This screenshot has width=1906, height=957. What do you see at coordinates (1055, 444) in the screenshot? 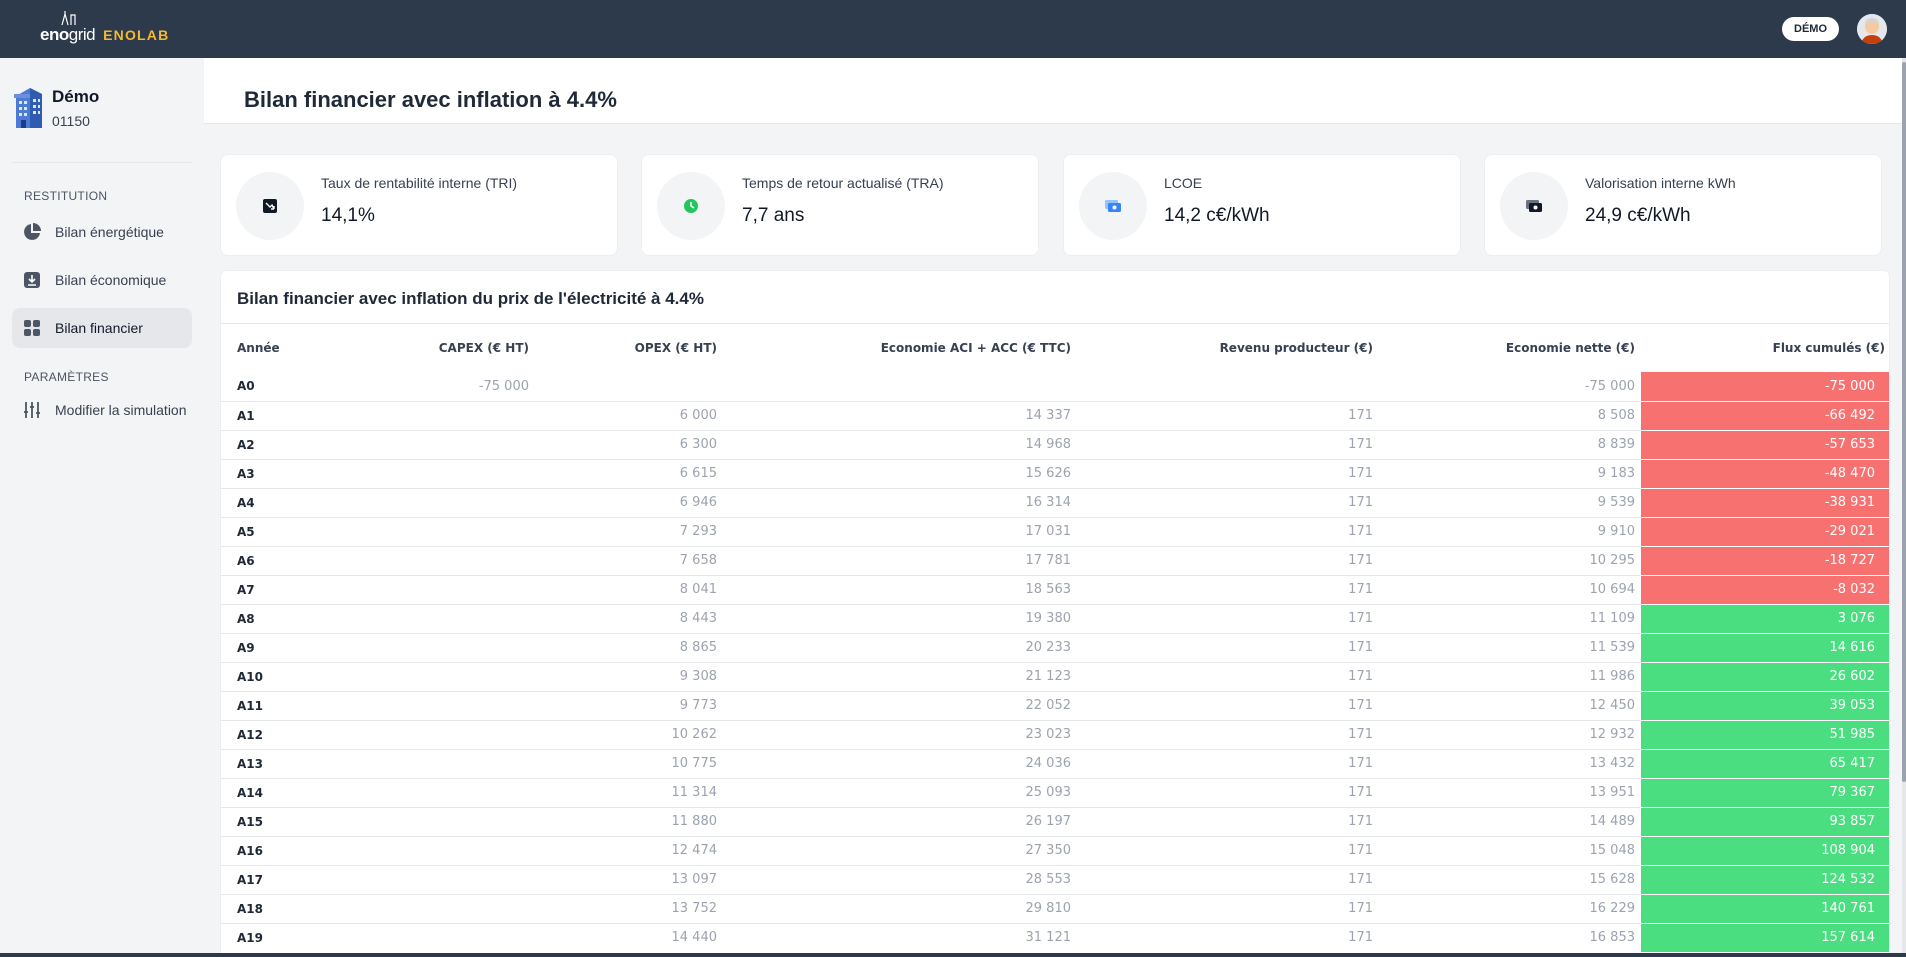
I see `table-row: A2 6 300 14 968 171 8 839 -57 653` at bounding box center [1055, 444].